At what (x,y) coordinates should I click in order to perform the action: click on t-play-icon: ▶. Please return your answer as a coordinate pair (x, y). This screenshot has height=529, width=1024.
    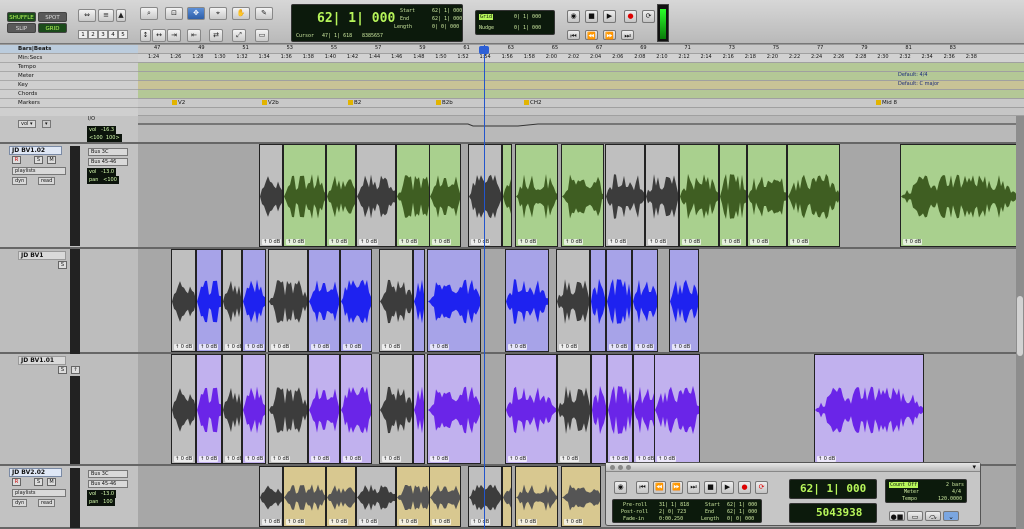
    Looking at the image, I should click on (727, 487).